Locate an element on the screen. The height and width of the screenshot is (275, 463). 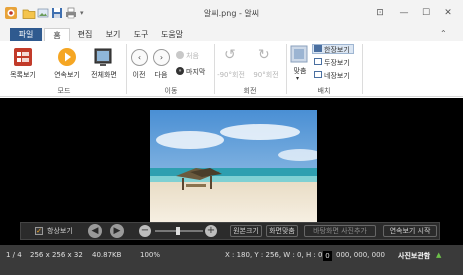
prev-label: 이전 is located at coordinates (139, 75).